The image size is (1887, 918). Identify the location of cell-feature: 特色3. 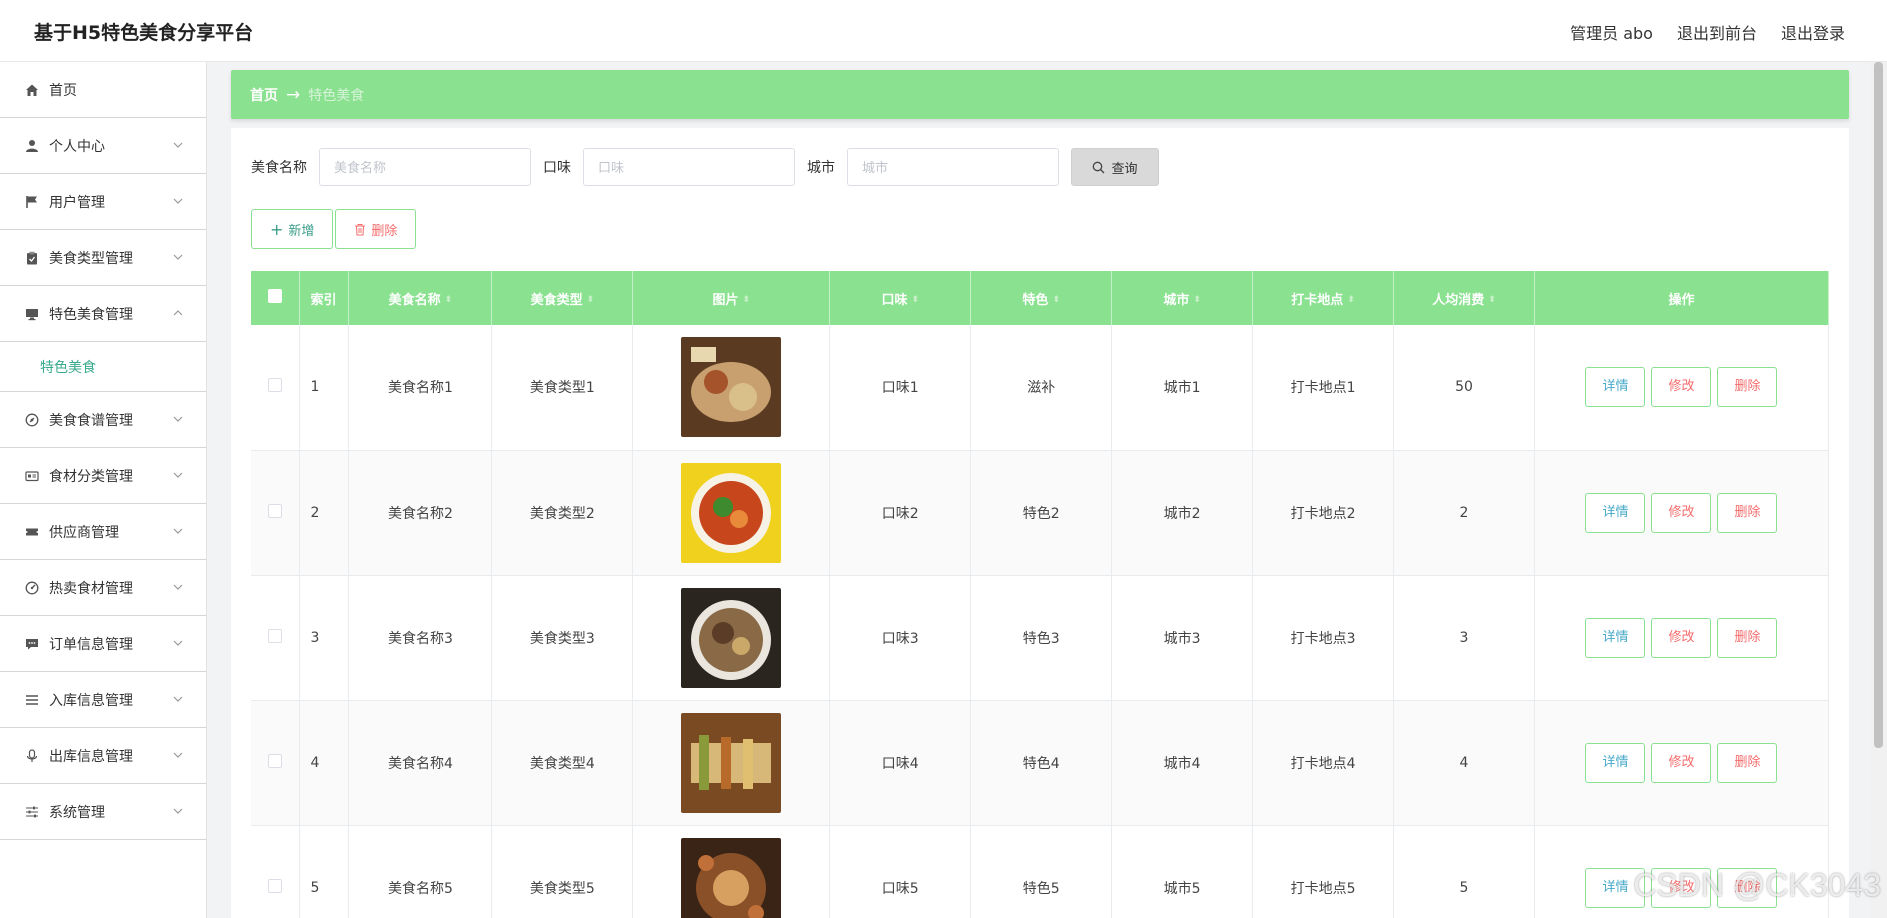
(1041, 638).